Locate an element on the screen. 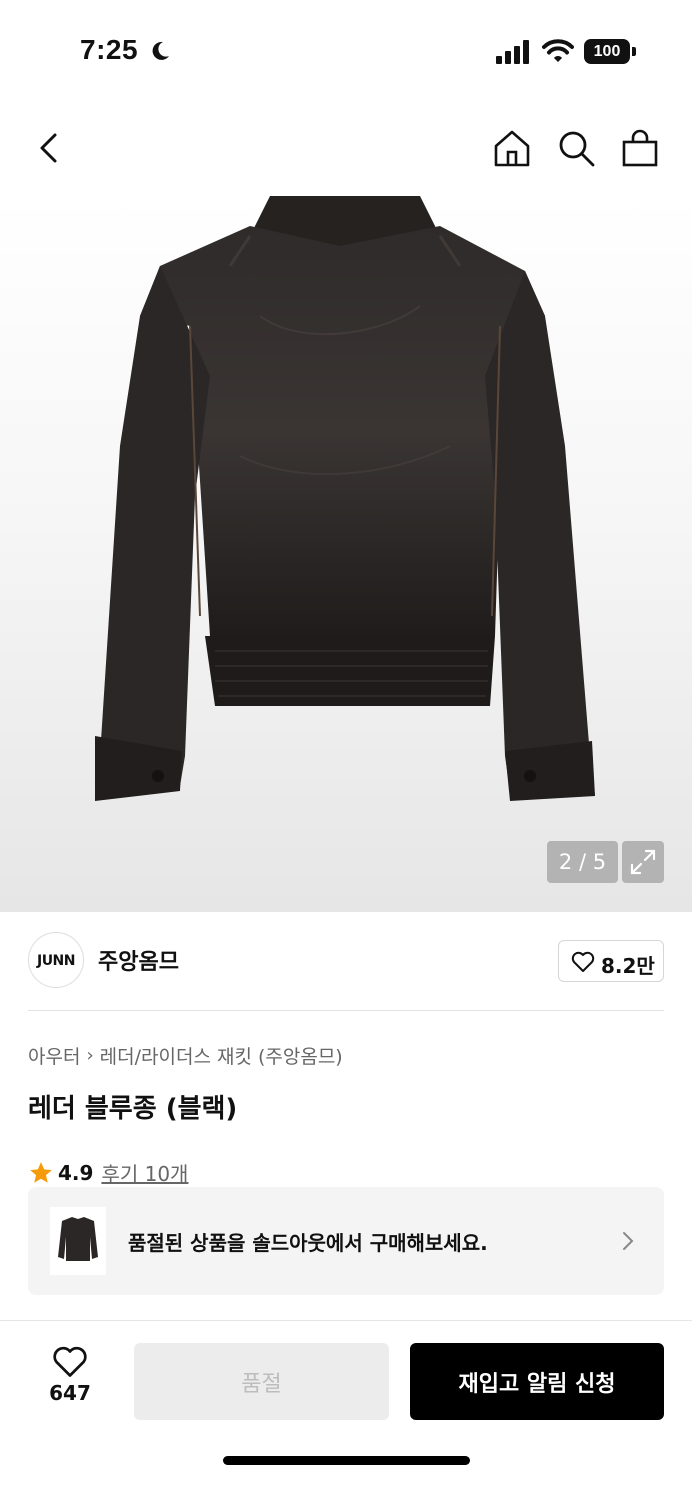 This screenshot has width=692, height=1500. rating-score: 4.9 is located at coordinates (76, 1172).